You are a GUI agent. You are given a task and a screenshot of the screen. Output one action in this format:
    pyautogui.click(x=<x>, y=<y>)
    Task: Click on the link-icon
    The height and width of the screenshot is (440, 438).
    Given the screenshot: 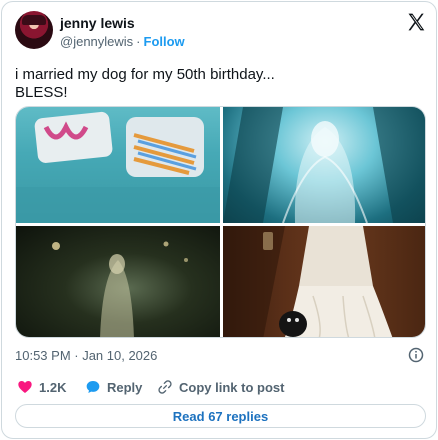 What is the action you would take?
    pyautogui.click(x=165, y=387)
    